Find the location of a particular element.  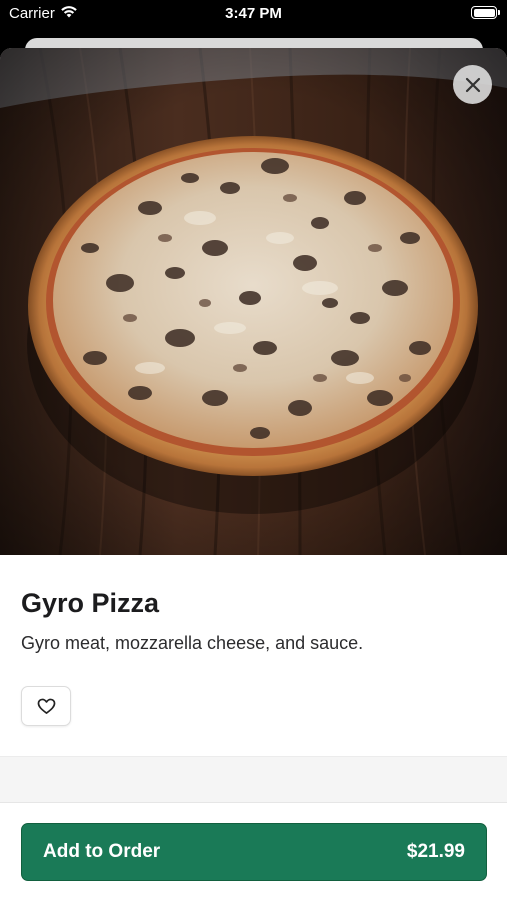

heart-icon is located at coordinates (46, 706).